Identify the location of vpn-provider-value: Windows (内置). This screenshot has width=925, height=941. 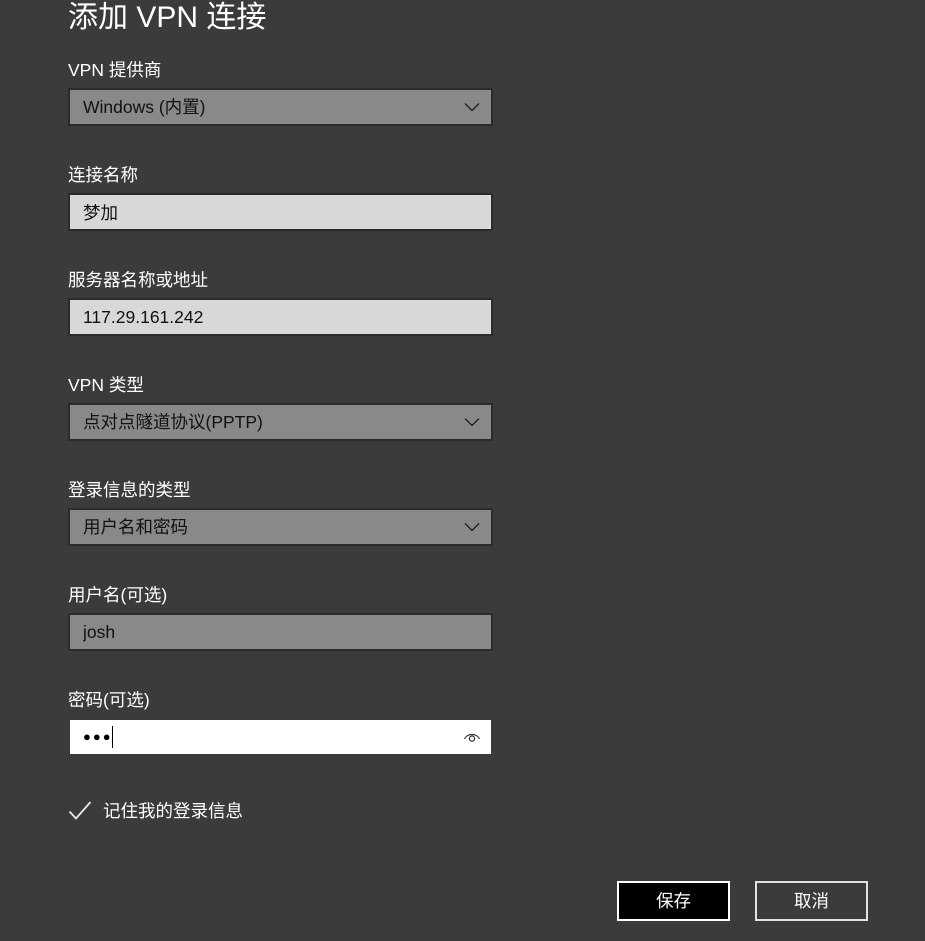
(144, 107).